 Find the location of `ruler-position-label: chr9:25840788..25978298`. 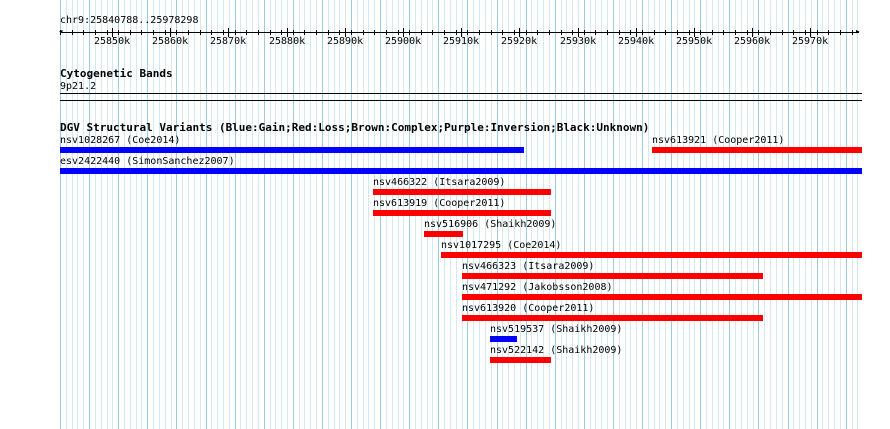

ruler-position-label: chr9:25840788..25978298 is located at coordinates (129, 20).